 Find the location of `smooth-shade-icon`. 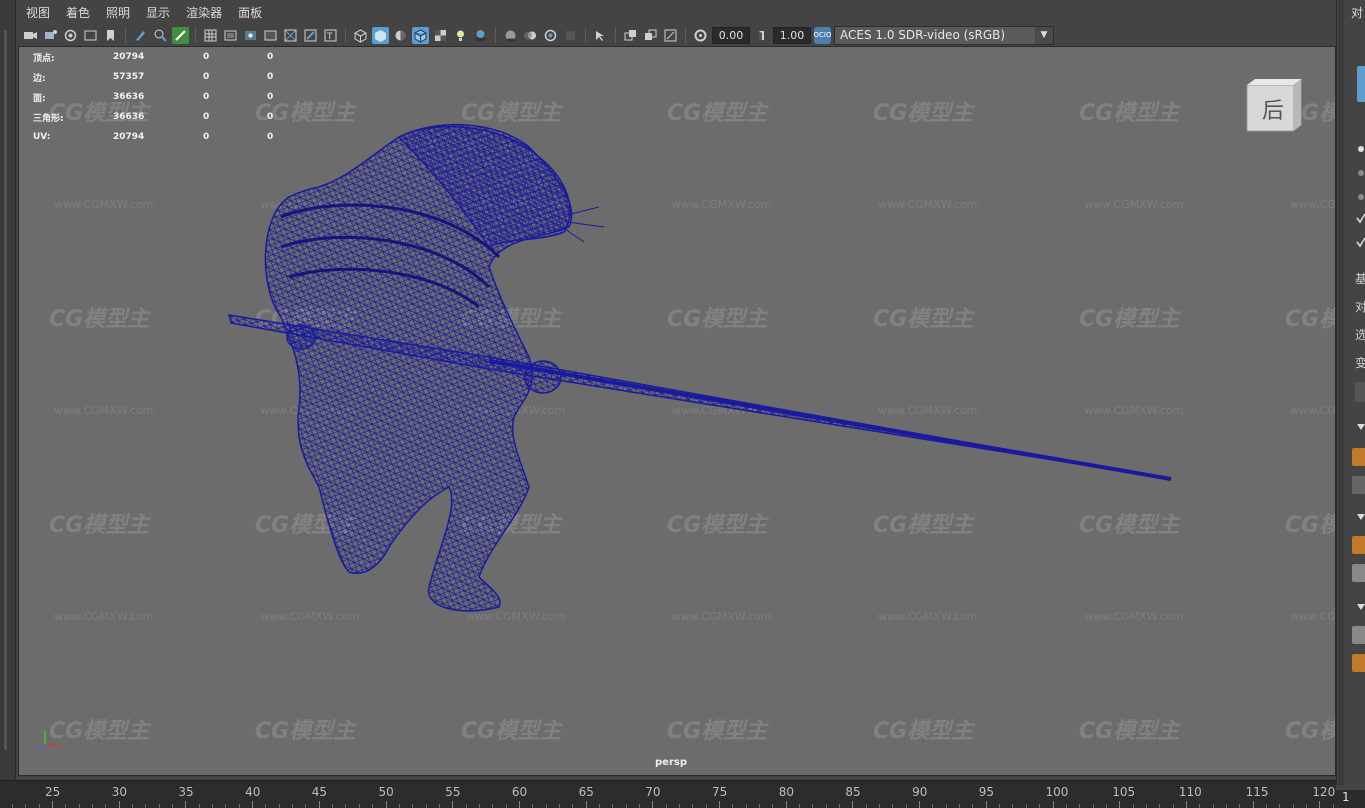

smooth-shade-icon is located at coordinates (380, 35).